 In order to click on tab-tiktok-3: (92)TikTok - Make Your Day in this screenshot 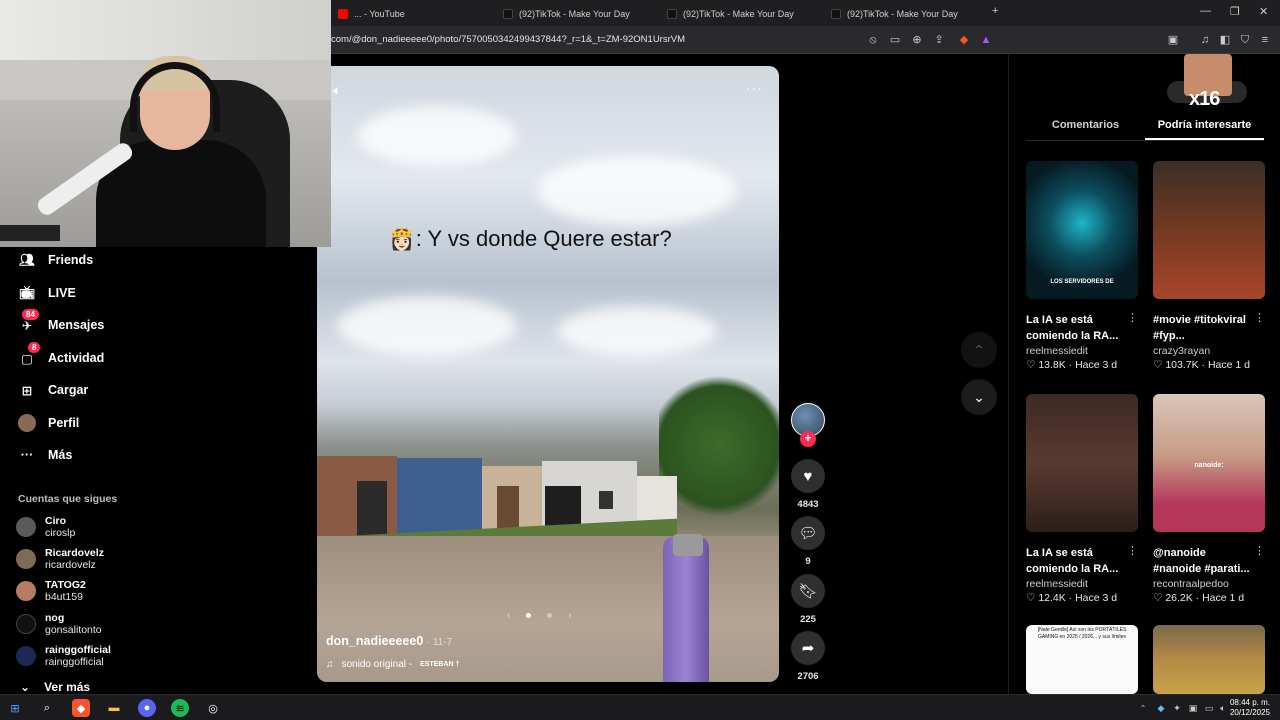, I will do `click(894, 14)`.